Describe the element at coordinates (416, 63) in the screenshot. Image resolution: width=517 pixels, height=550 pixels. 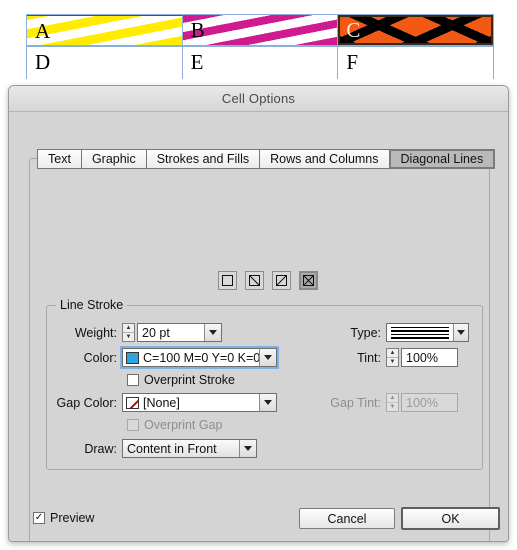
I see `table-cell-f: F` at that location.